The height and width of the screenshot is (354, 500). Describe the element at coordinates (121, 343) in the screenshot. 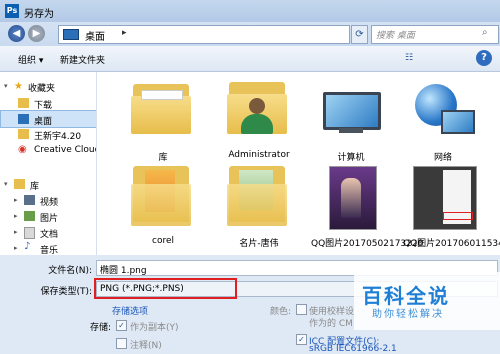

I see `notes-checkbox` at that location.